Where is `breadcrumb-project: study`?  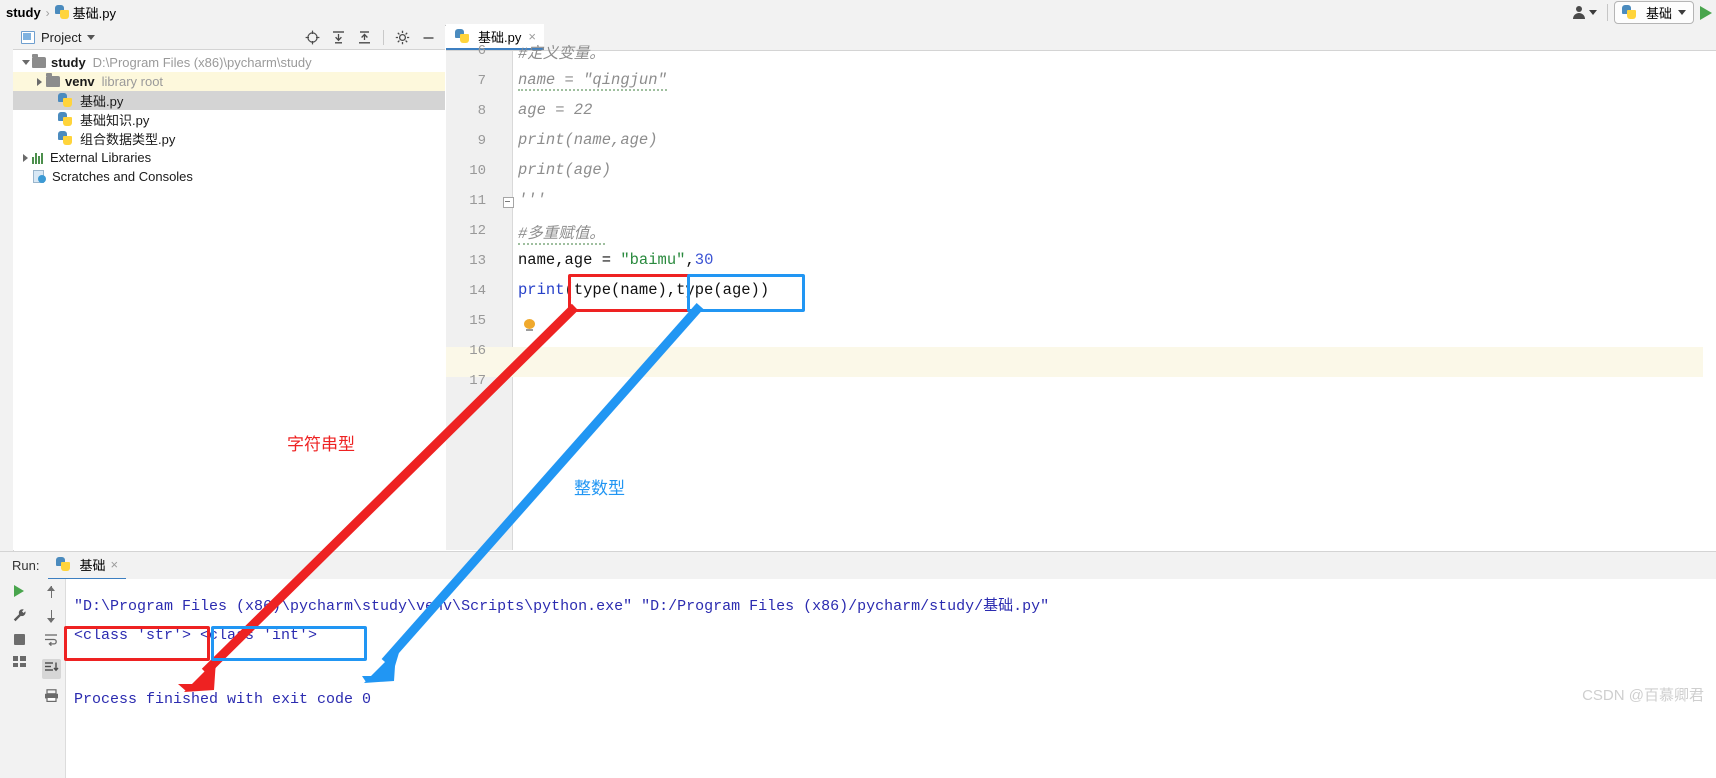
breadcrumb-project: study is located at coordinates (23, 12).